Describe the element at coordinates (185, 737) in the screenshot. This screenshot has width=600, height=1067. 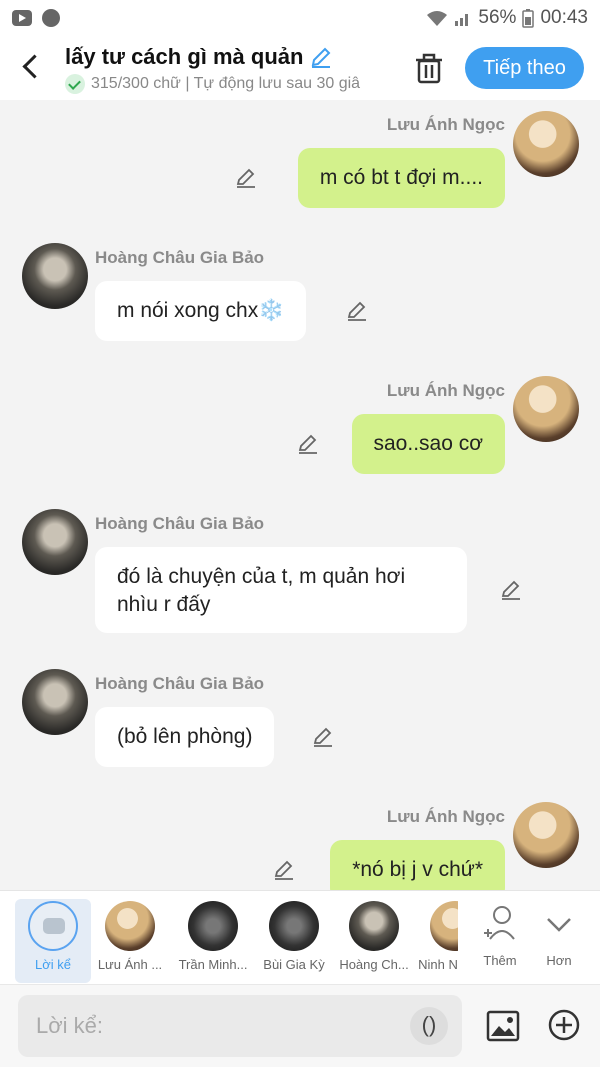
I see `message-bubble: (bỏ lên phòng)` at that location.